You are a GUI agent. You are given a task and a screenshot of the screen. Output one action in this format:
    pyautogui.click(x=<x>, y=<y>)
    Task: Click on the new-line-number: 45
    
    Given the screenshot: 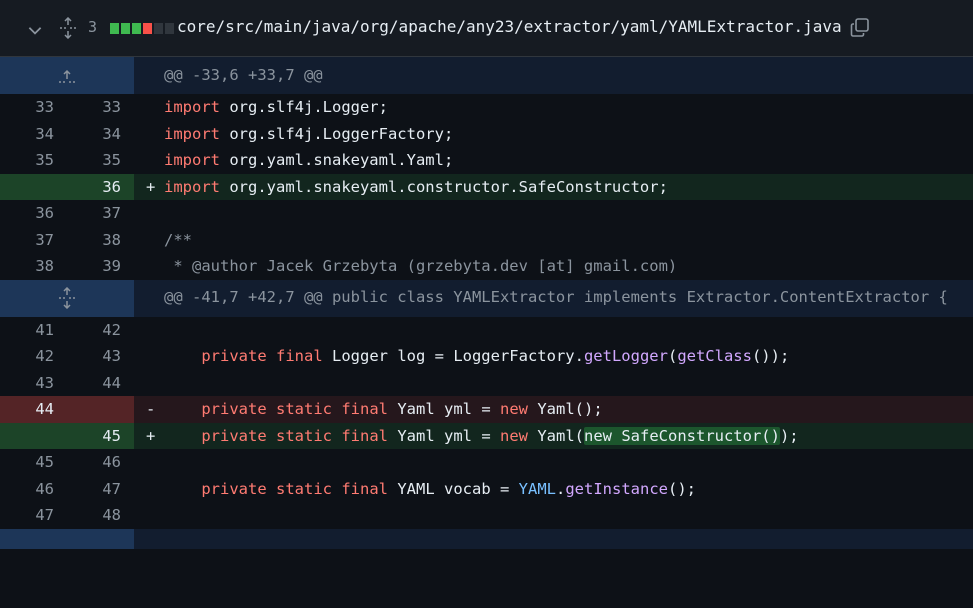 What is the action you would take?
    pyautogui.click(x=101, y=436)
    